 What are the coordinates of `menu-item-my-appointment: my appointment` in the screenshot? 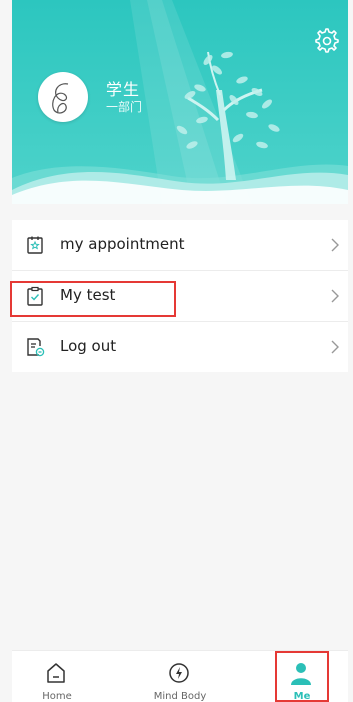 It's located at (180, 245).